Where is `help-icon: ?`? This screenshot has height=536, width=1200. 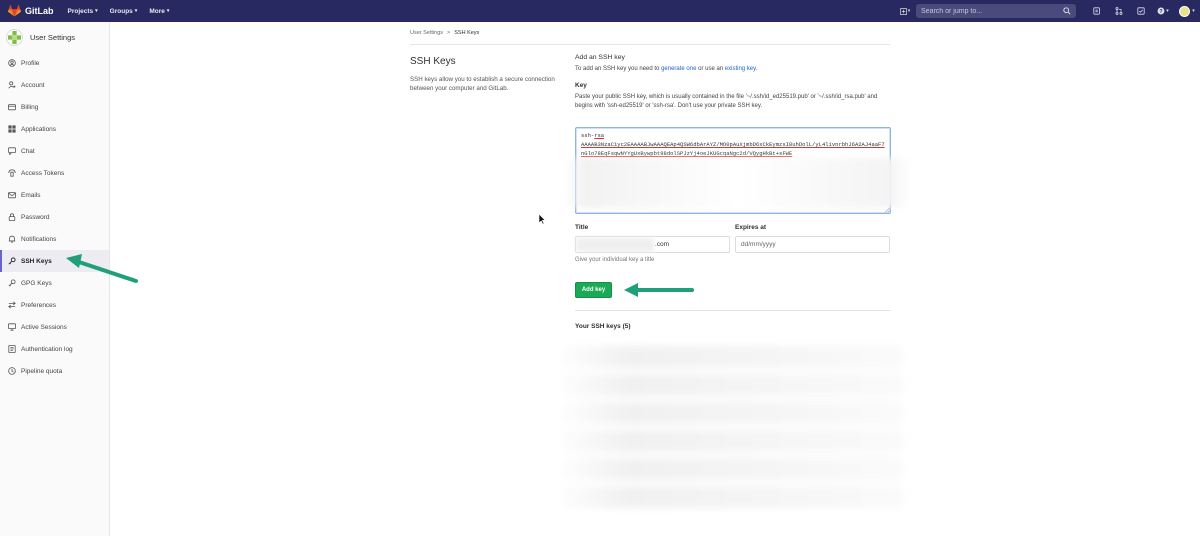 help-icon: ? is located at coordinates (1161, 11).